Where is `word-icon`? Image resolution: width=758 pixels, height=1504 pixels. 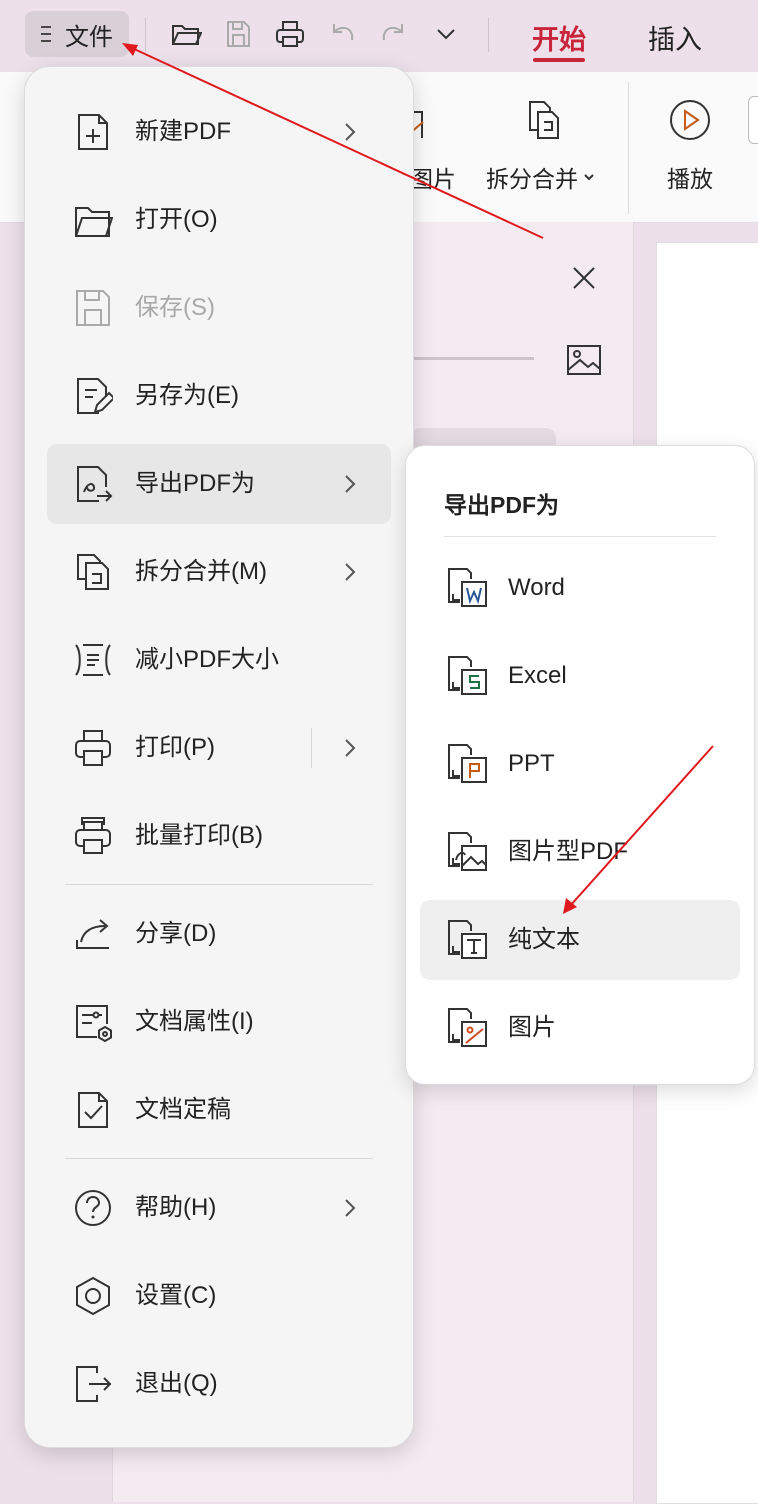 word-icon is located at coordinates (467, 587).